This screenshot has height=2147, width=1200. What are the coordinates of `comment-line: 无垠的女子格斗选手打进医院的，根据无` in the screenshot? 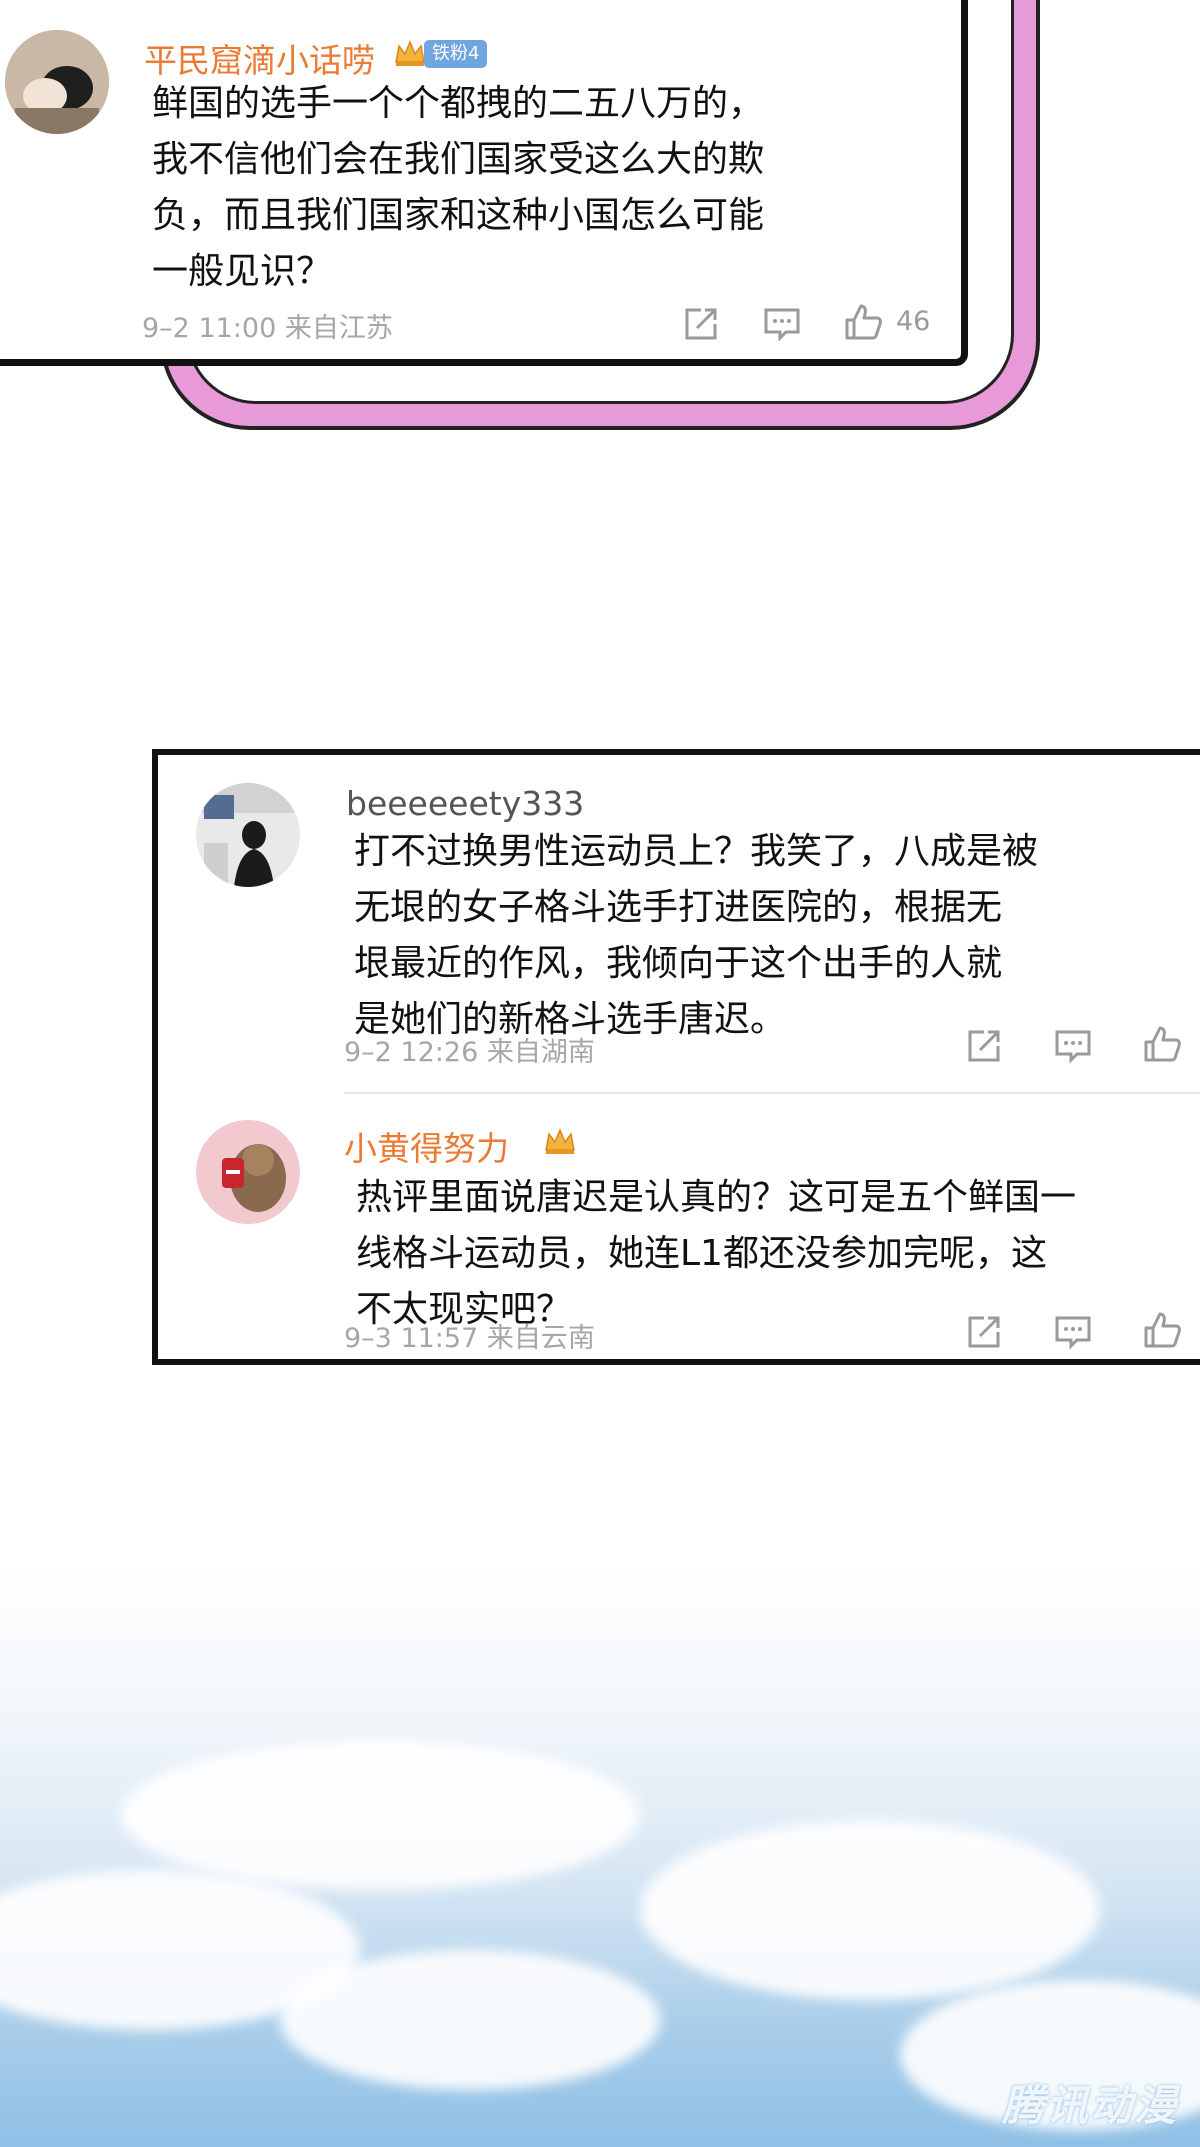 It's located at (678, 907).